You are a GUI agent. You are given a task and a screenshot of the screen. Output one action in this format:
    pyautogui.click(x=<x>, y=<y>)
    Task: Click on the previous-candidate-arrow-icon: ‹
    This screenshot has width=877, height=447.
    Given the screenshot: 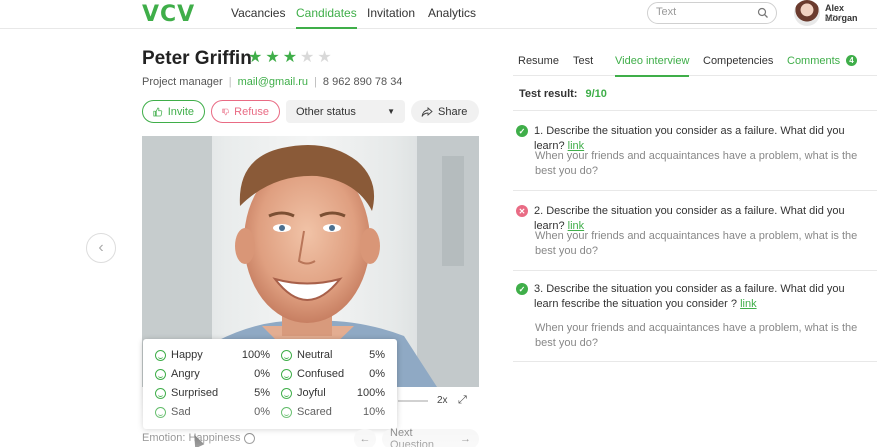 What is the action you would take?
    pyautogui.click(x=101, y=248)
    